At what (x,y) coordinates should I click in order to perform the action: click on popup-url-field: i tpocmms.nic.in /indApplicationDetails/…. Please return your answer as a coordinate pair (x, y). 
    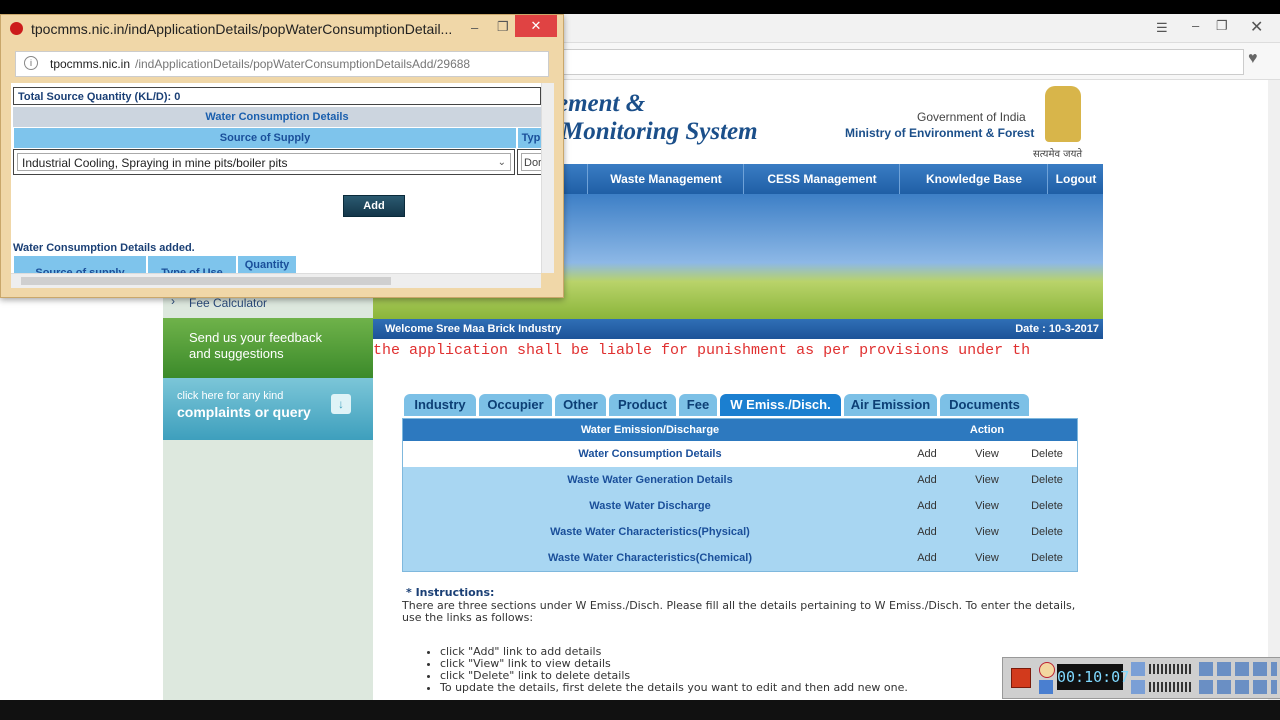
    Looking at the image, I should click on (282, 64).